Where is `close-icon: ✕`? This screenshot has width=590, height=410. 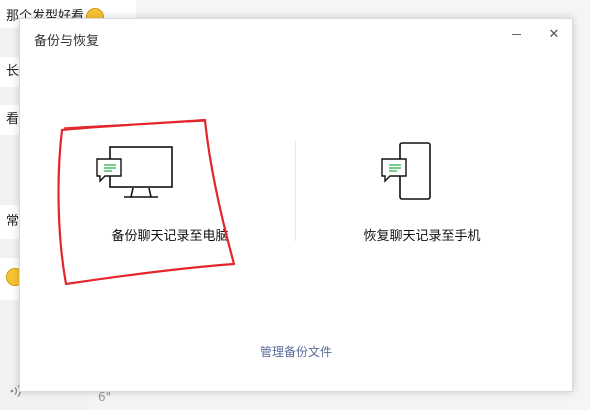 close-icon: ✕ is located at coordinates (554, 34).